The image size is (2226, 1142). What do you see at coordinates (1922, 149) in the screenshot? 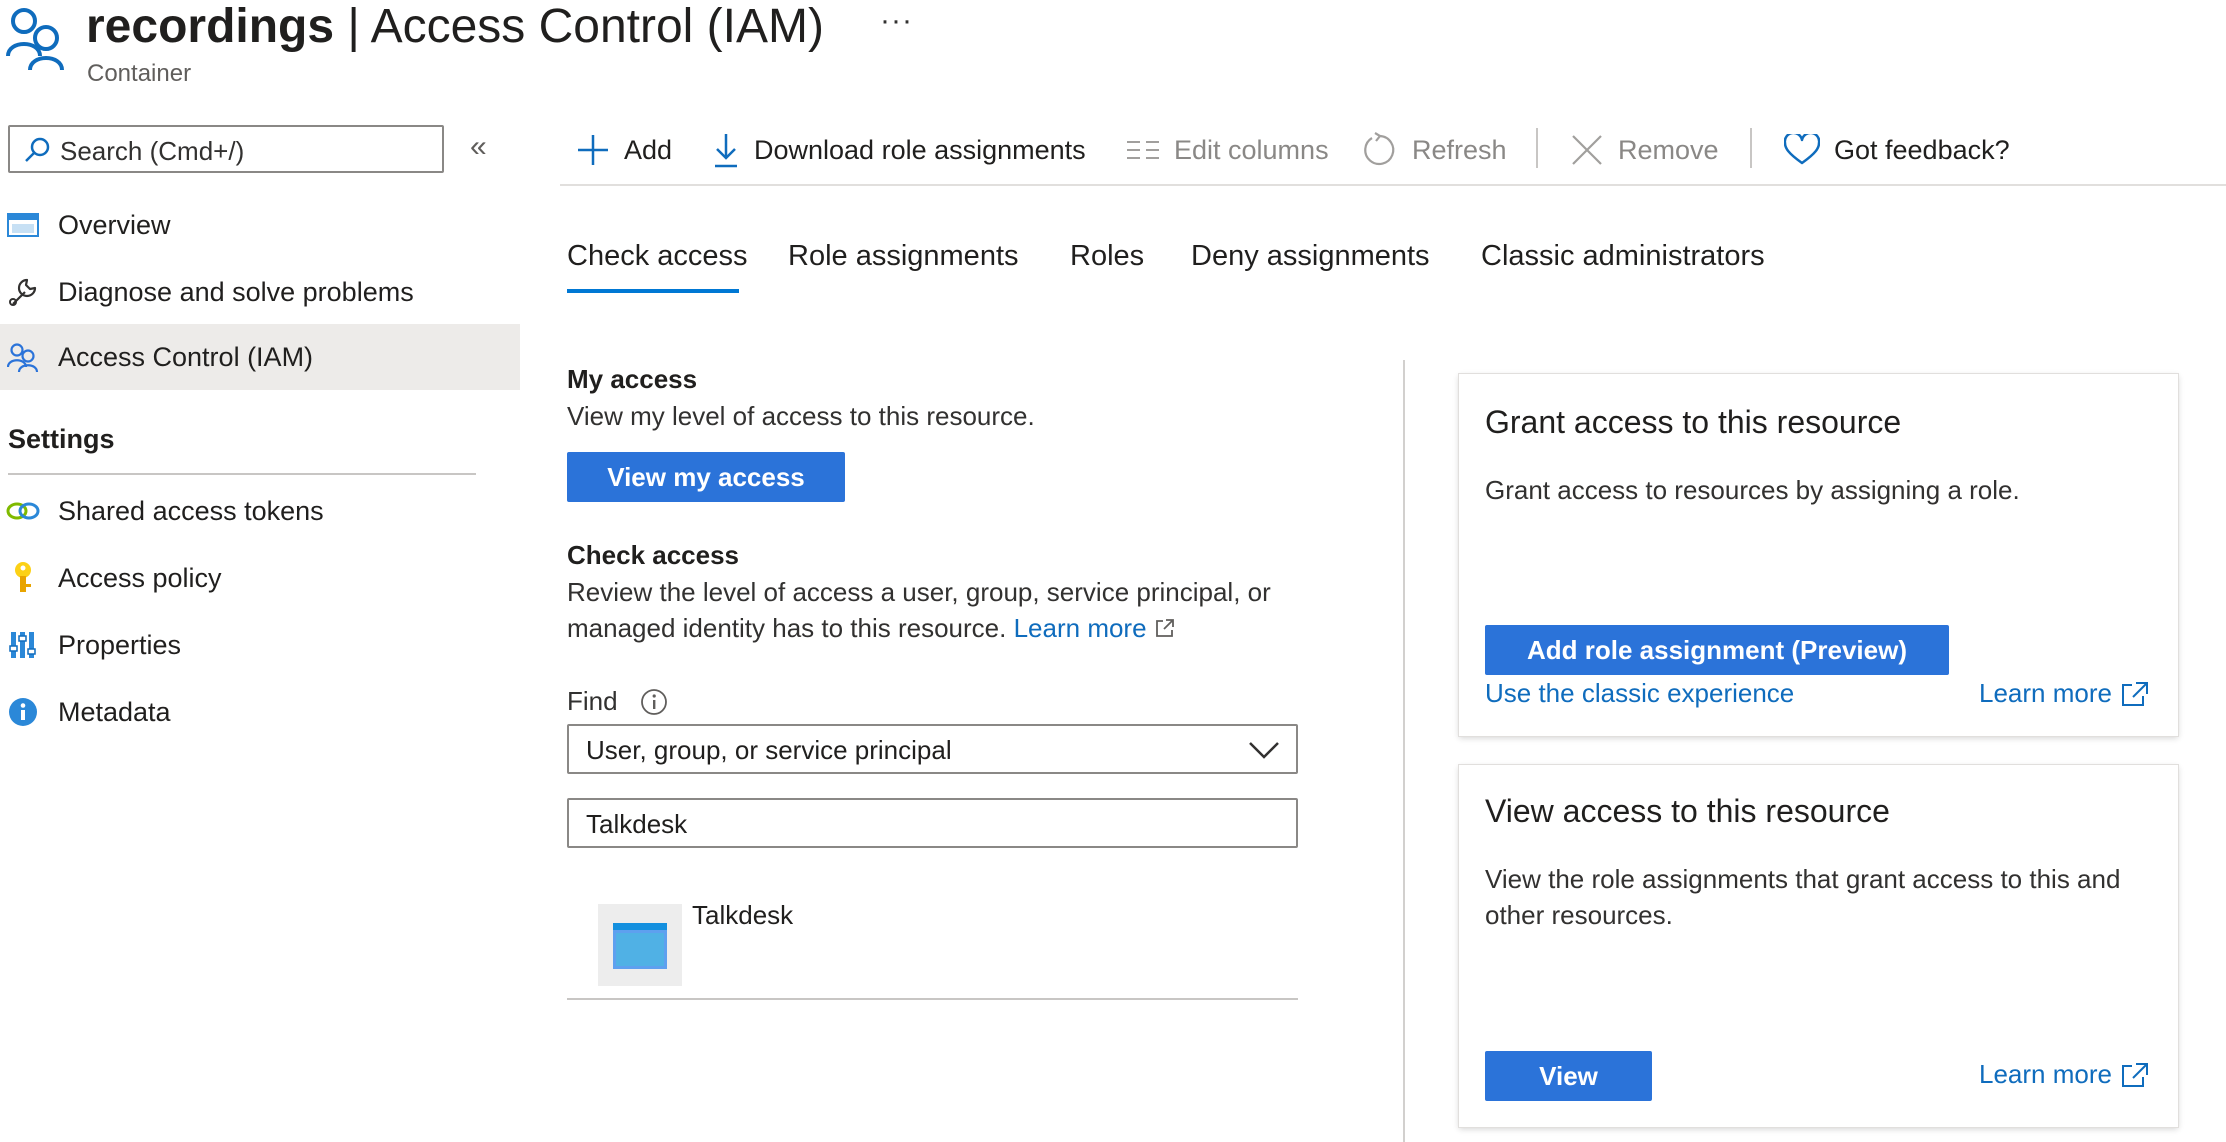
I see `feedback-label: Got feedback?` at bounding box center [1922, 149].